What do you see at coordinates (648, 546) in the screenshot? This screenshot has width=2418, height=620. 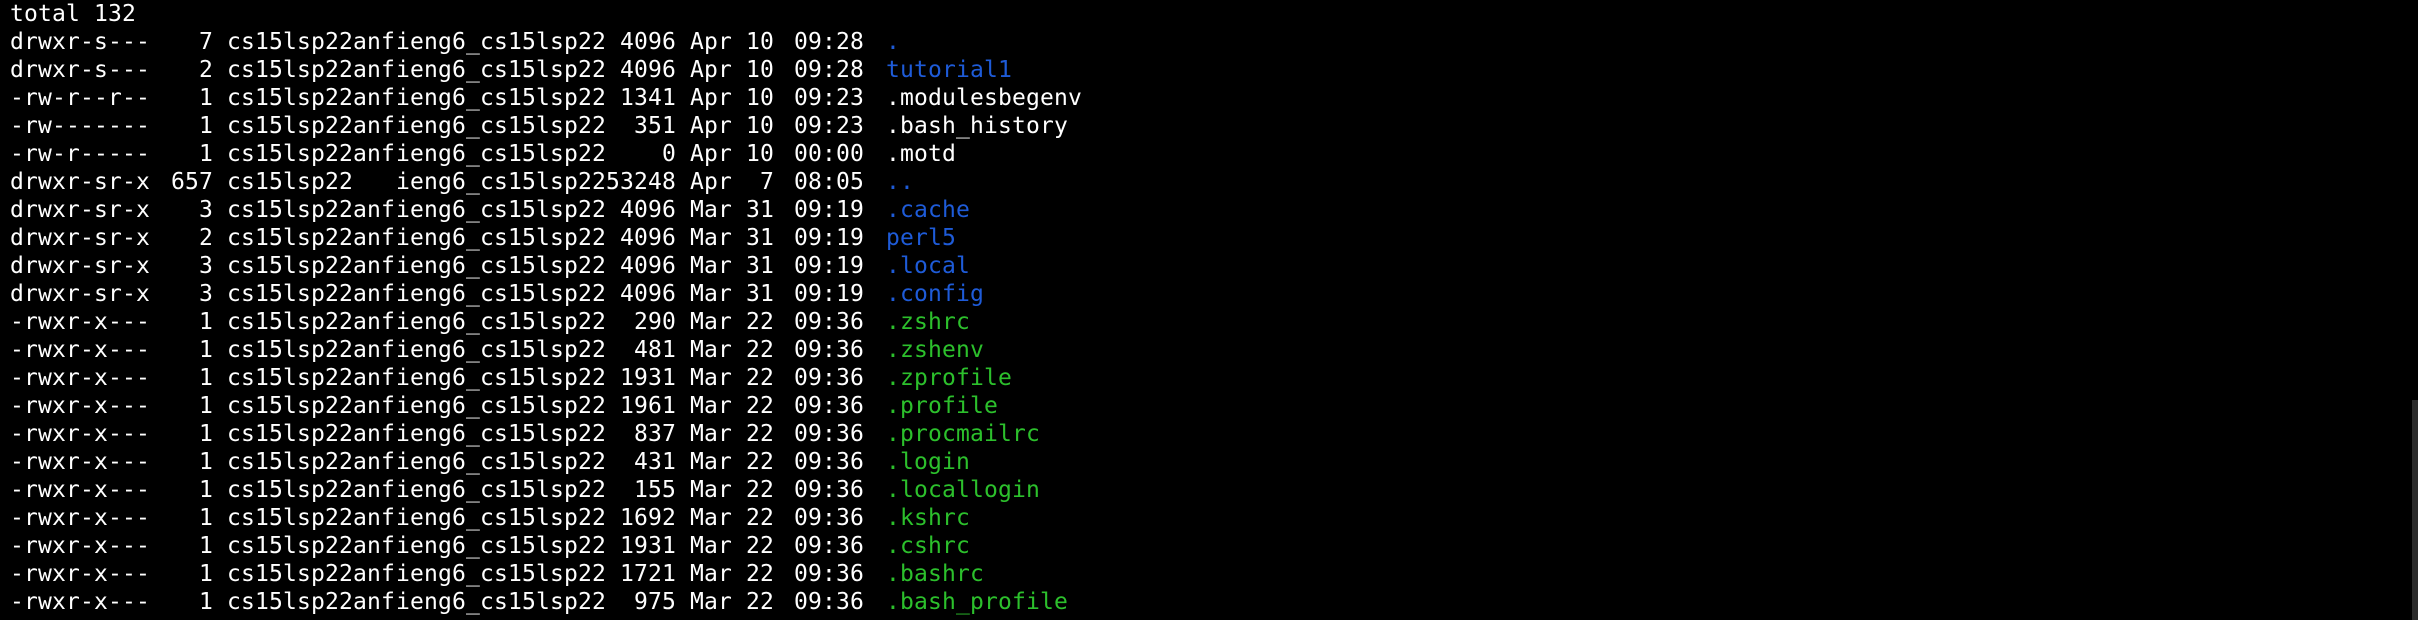 I see `file-size: 1931` at bounding box center [648, 546].